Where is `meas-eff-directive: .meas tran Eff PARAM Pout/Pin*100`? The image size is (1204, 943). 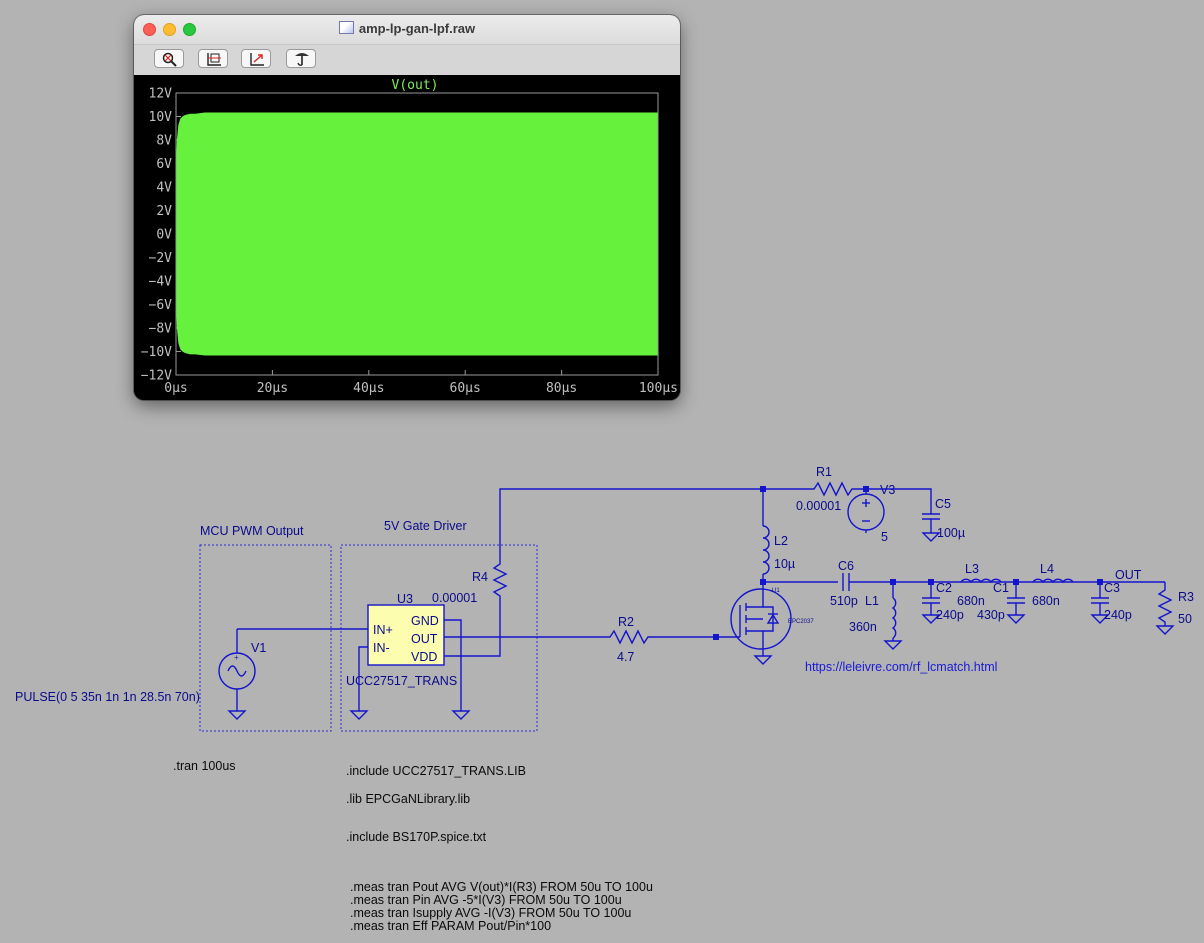
meas-eff-directive: .meas tran Eff PARAM Pout/Pin*100 is located at coordinates (450, 926).